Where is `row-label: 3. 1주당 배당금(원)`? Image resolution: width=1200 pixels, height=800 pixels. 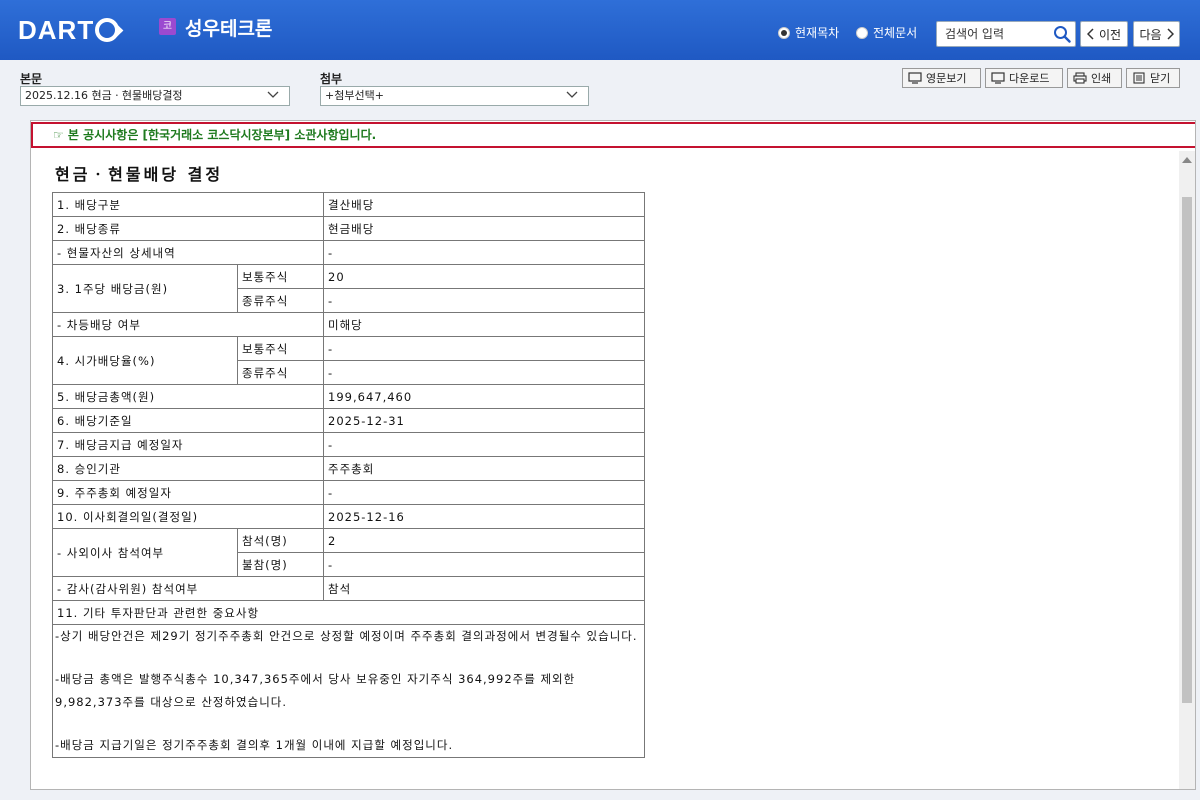
row-label: 3. 1주당 배당금(원) is located at coordinates (145, 288).